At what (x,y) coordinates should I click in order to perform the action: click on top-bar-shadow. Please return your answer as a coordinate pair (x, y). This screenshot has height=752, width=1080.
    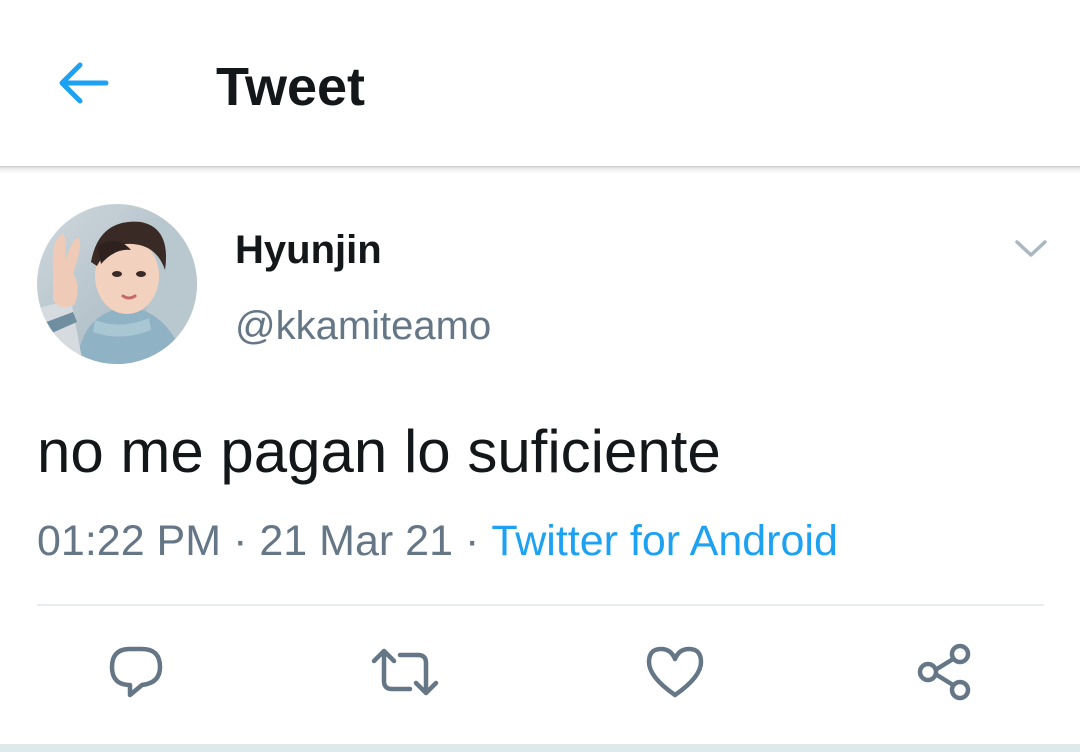
    Looking at the image, I should click on (540, 170).